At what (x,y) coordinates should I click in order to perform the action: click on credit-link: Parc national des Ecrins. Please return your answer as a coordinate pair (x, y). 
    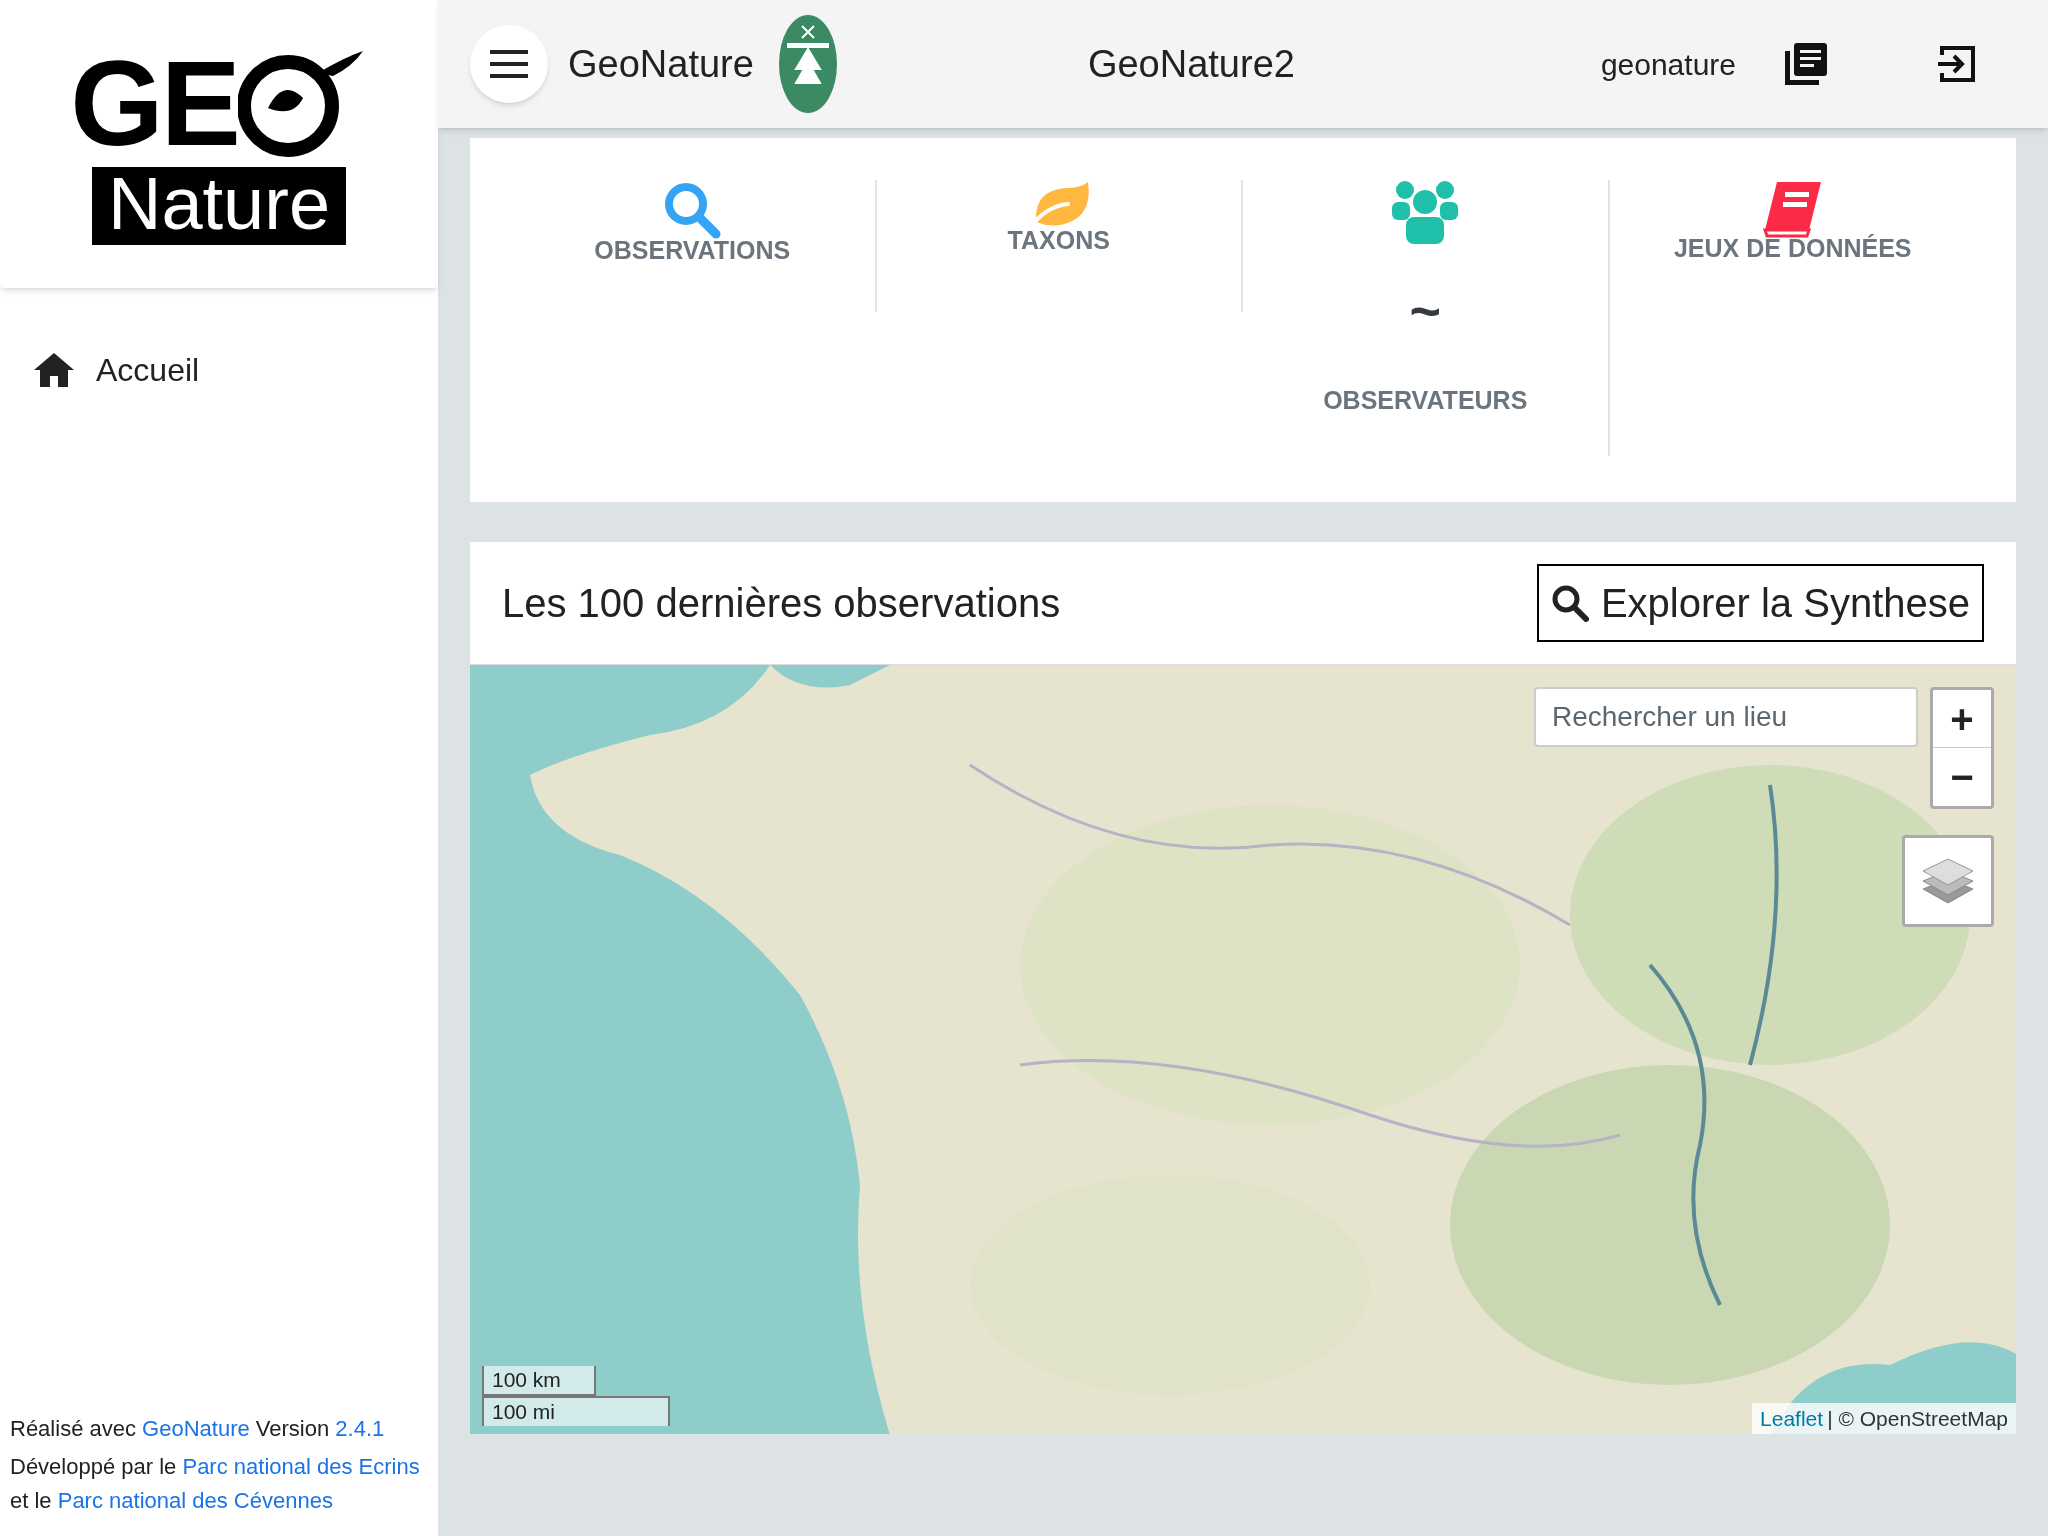
    Looking at the image, I should click on (301, 1466).